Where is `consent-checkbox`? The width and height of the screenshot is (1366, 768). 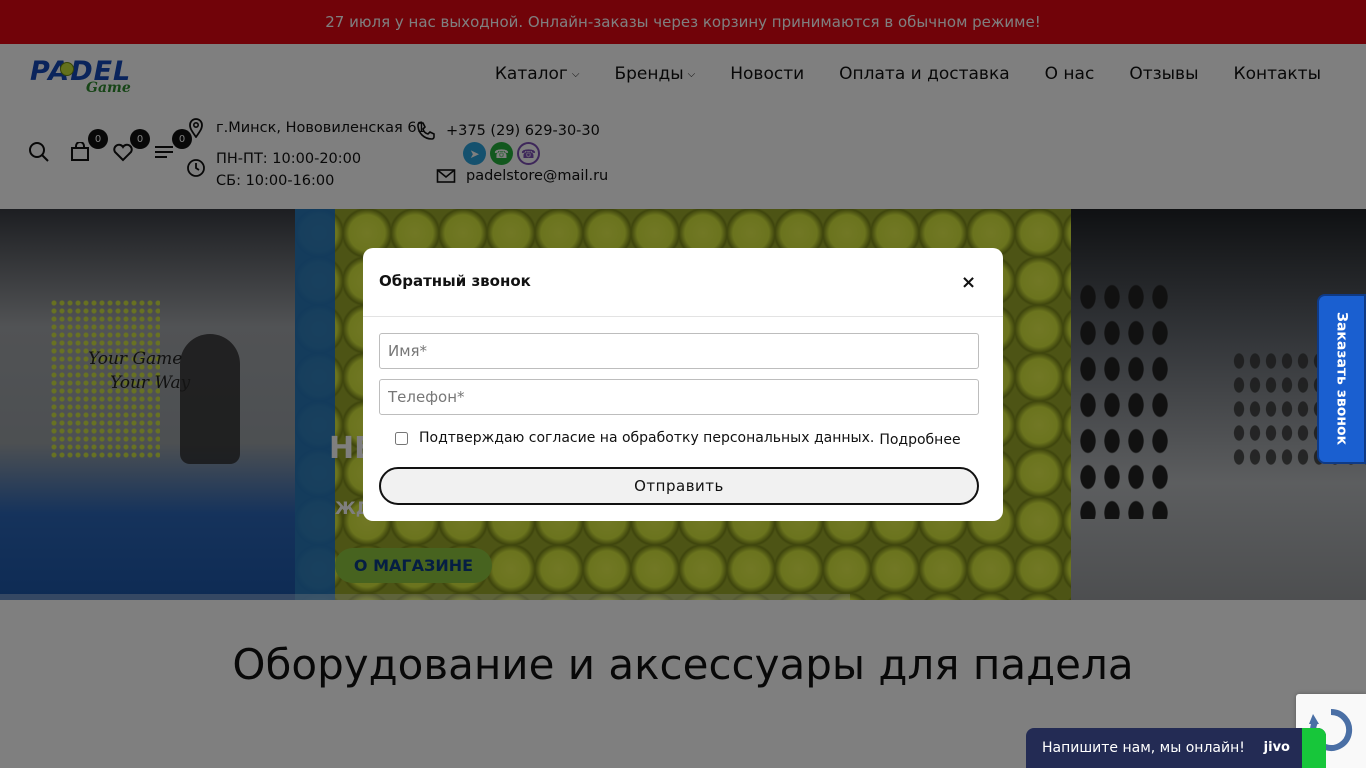
consent-checkbox is located at coordinates (401, 438).